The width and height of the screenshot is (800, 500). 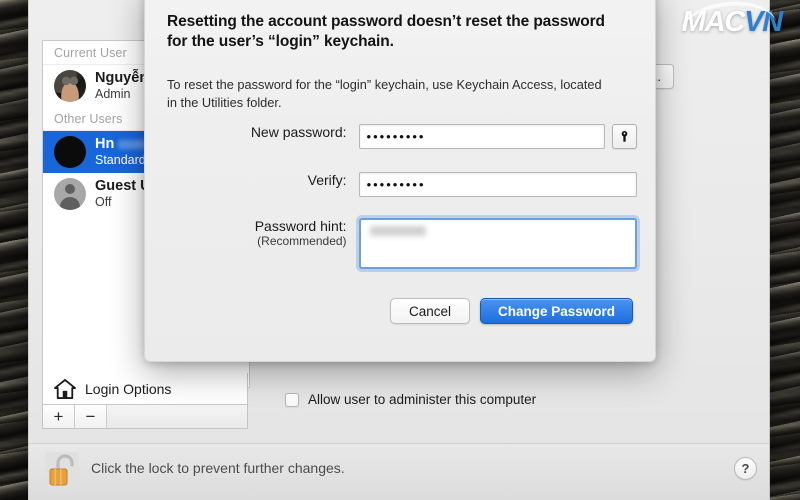 I want to click on administer-computer-row: Allow user to administer this computer, so click(x=410, y=399).